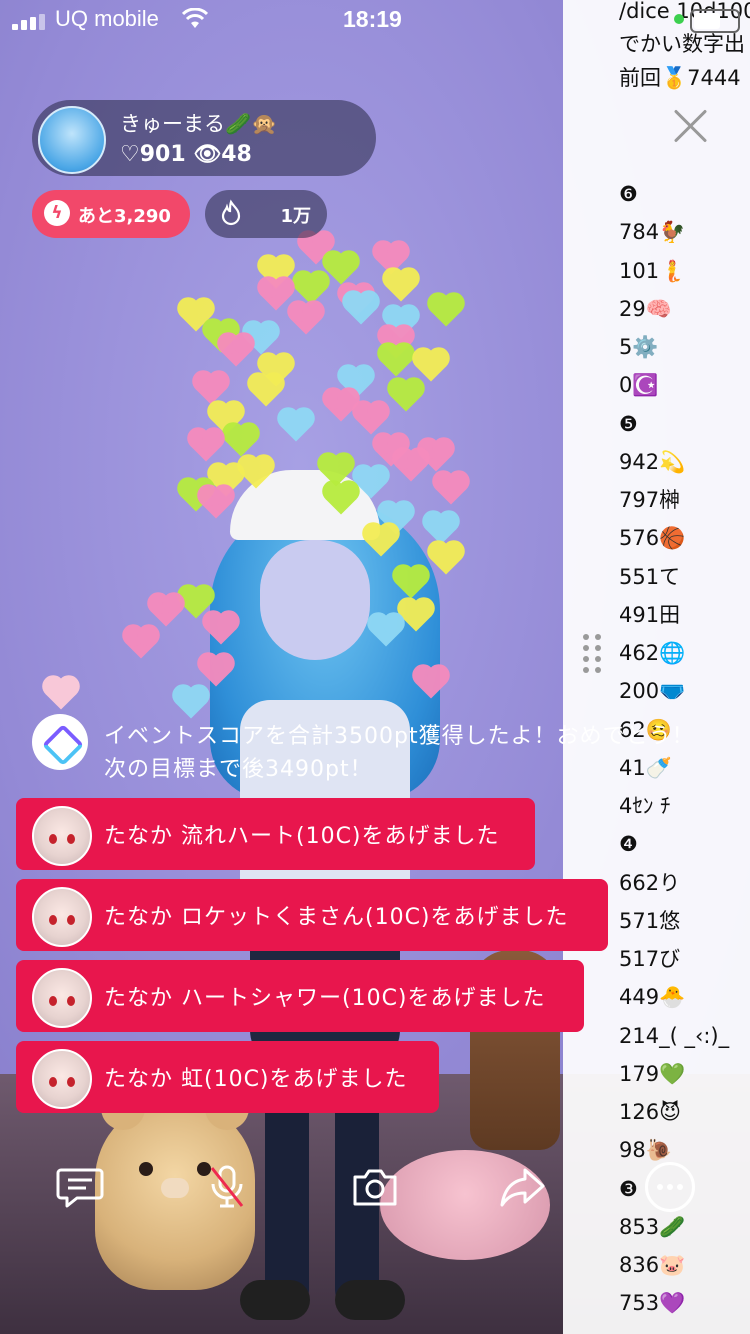  What do you see at coordinates (336, 917) in the screenshot?
I see `gift-message-text: たなか ロケットくまさん(10C)をあげました` at bounding box center [336, 917].